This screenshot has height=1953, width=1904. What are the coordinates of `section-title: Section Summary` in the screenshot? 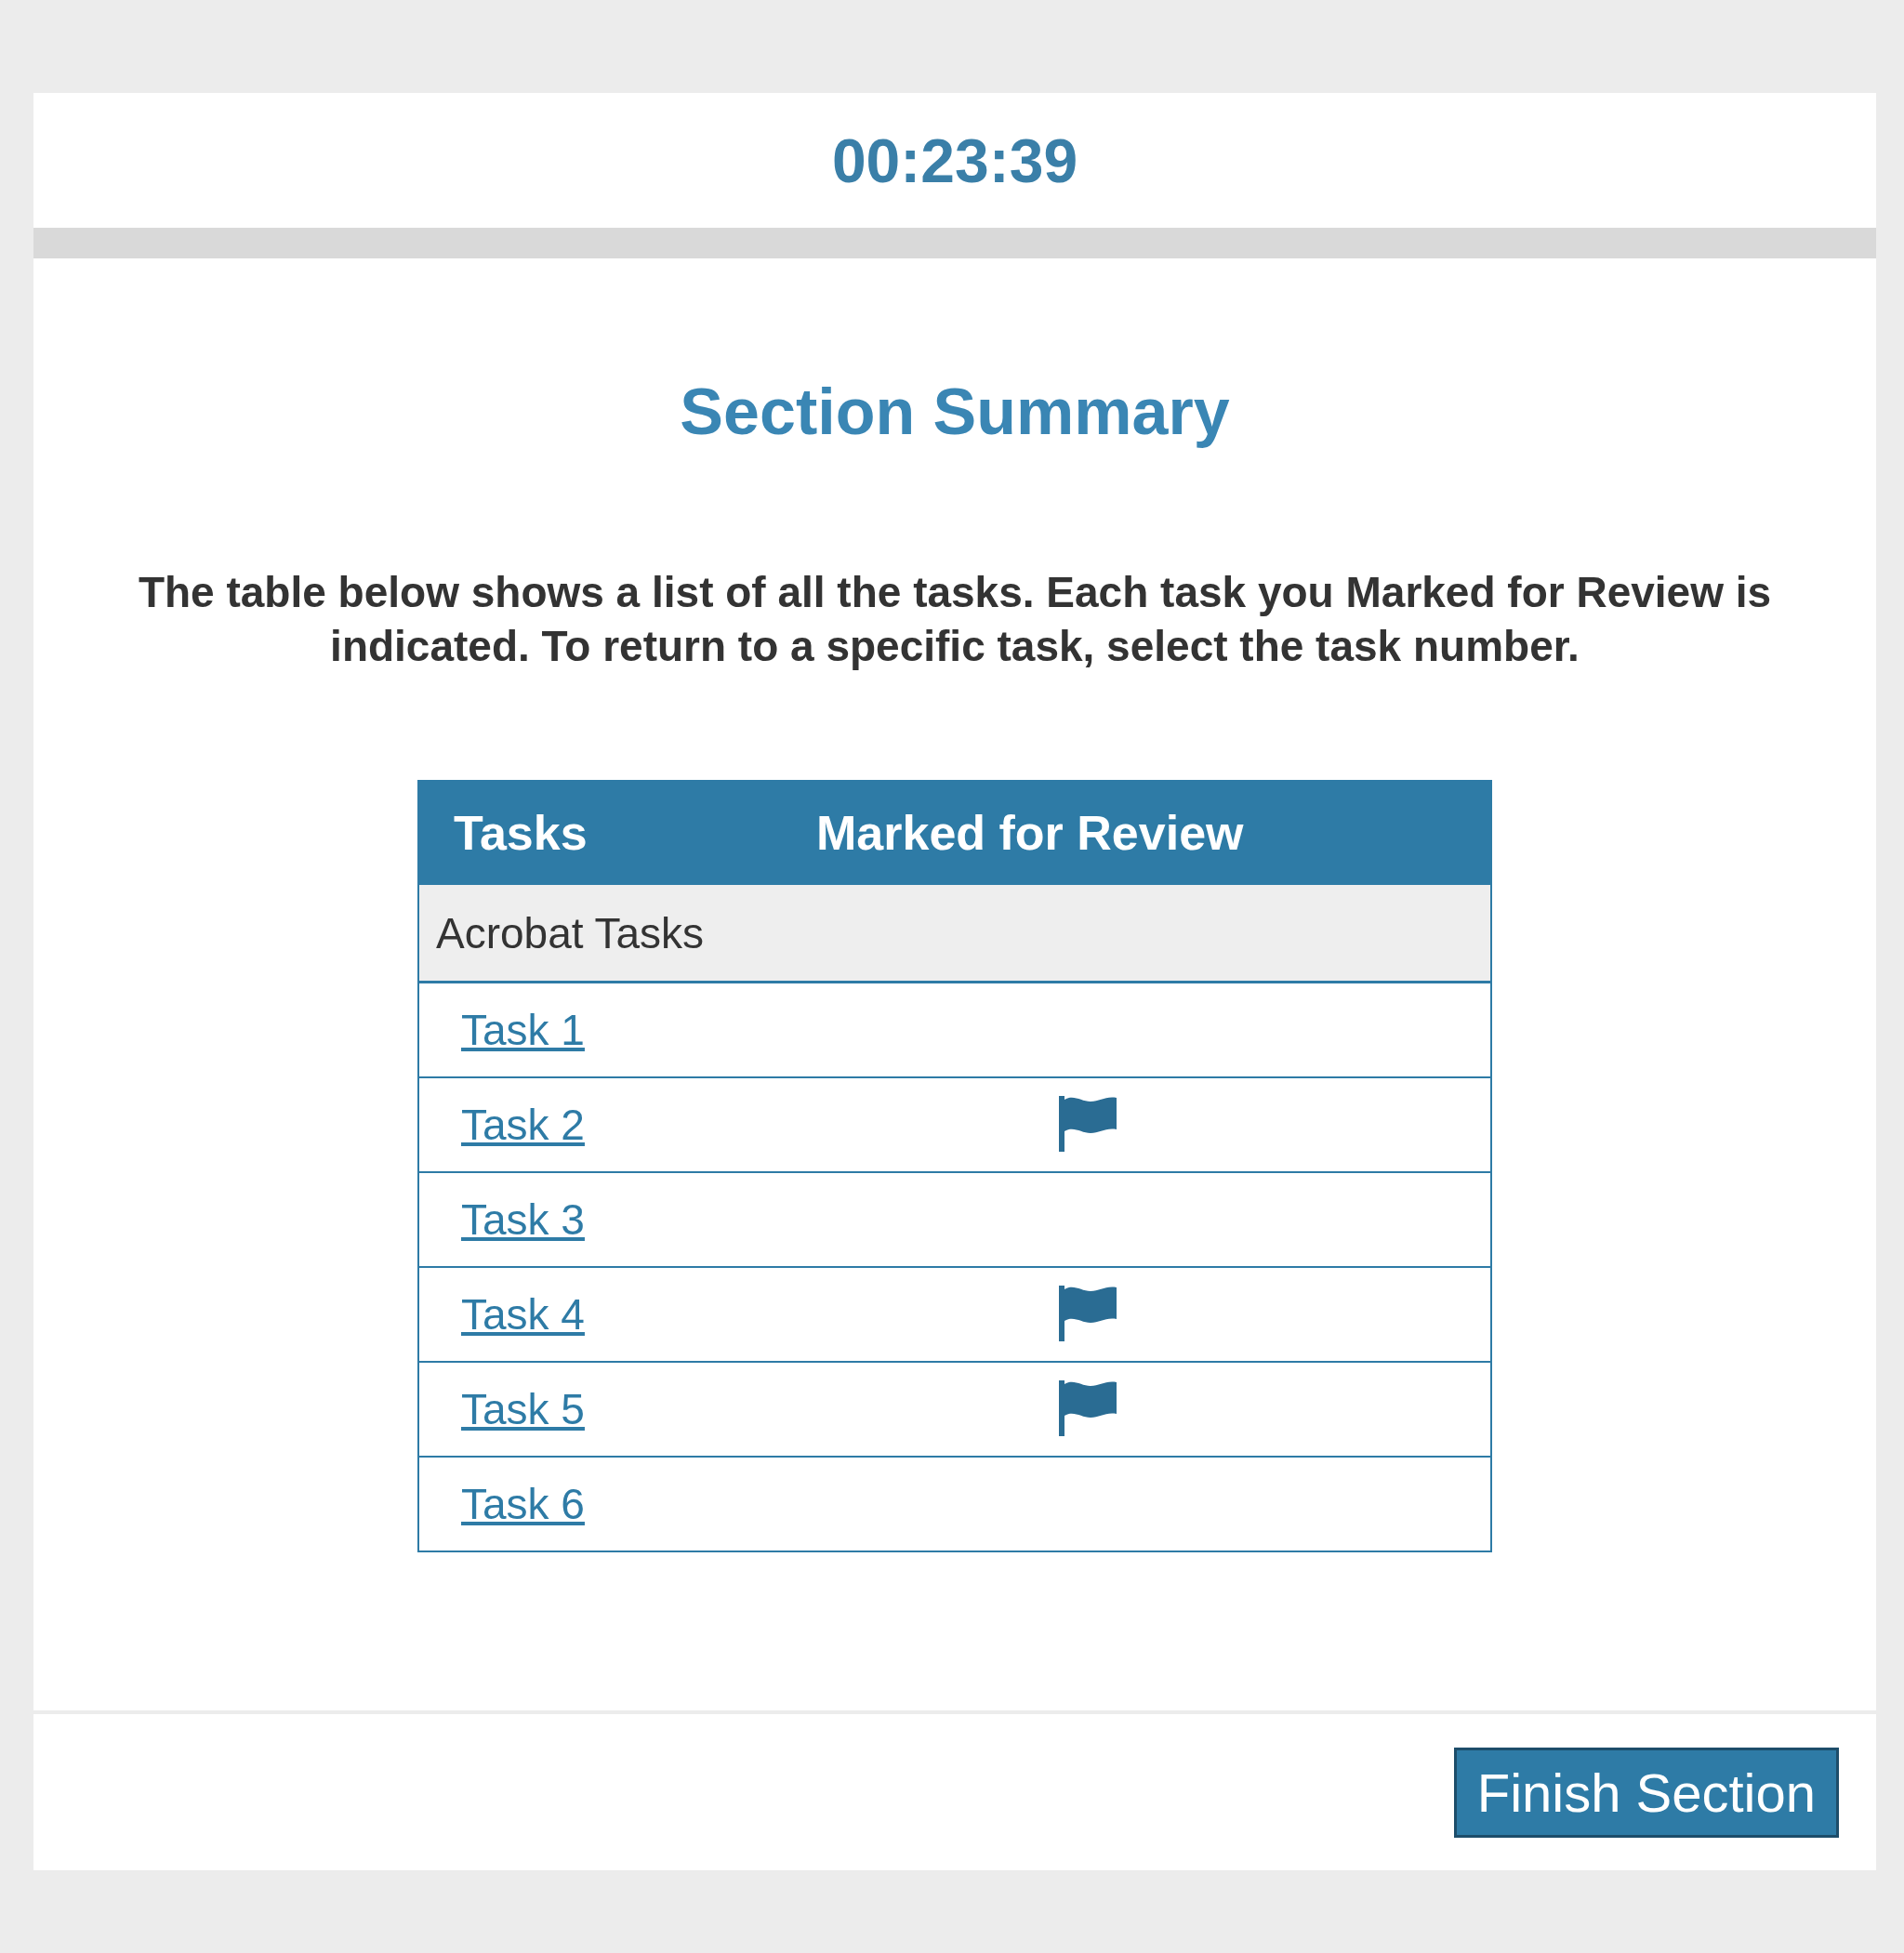 It's located at (955, 412).